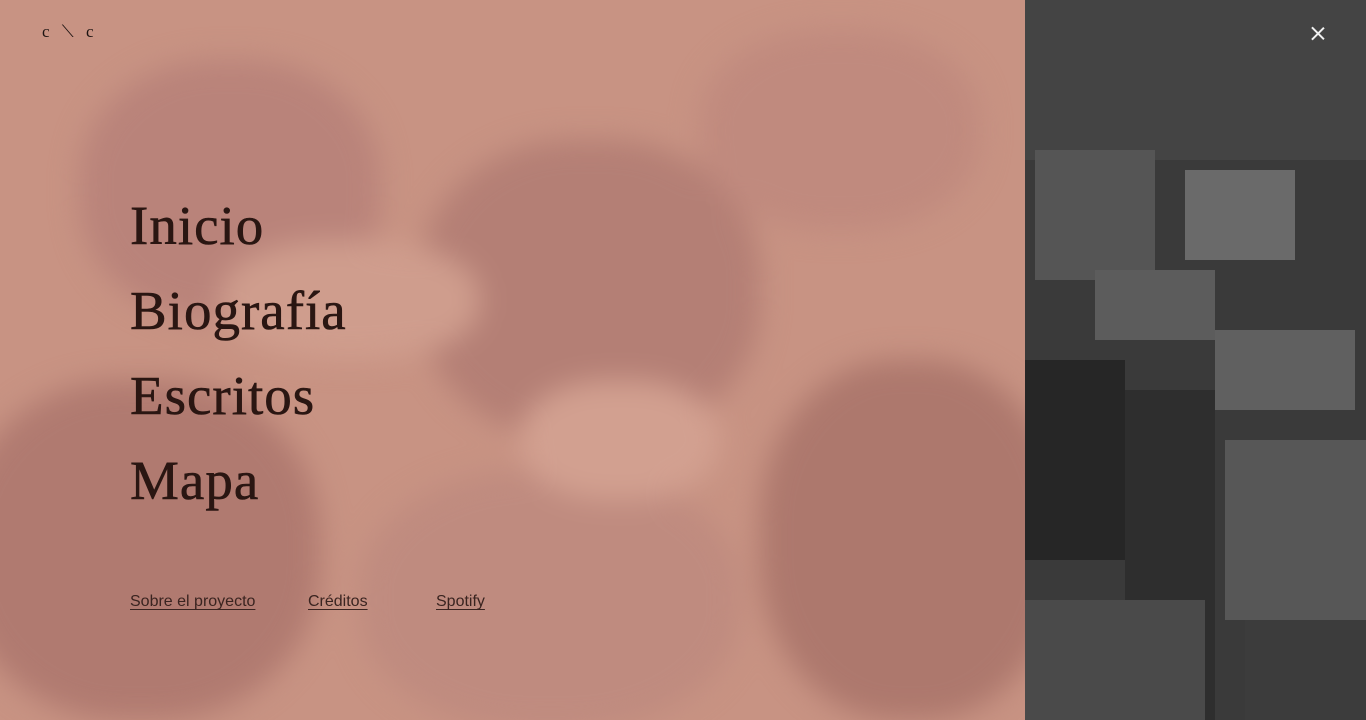 Image resolution: width=1366 pixels, height=720 pixels. What do you see at coordinates (70, 32) in the screenshot?
I see `site-logo: c ⟍ c` at bounding box center [70, 32].